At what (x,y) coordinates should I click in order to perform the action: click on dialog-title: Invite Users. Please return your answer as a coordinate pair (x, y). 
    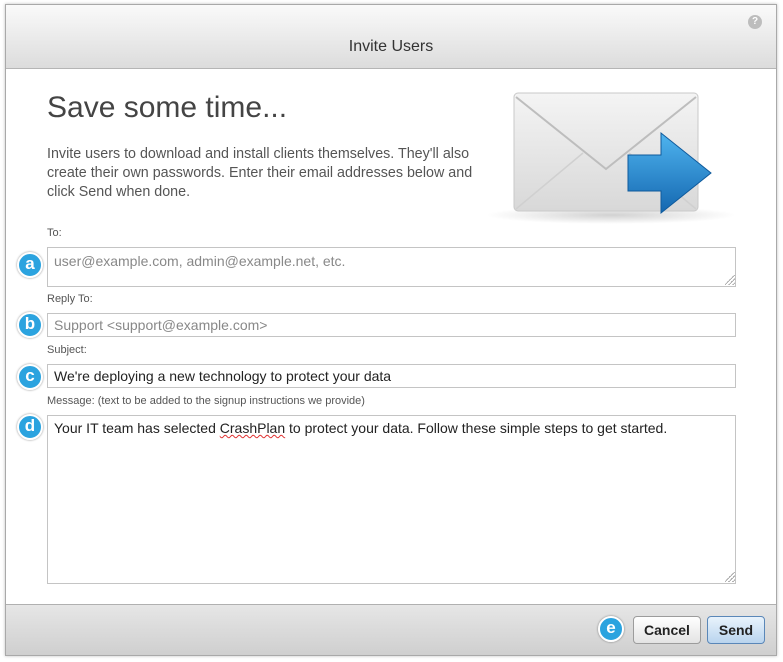
    Looking at the image, I should click on (391, 46).